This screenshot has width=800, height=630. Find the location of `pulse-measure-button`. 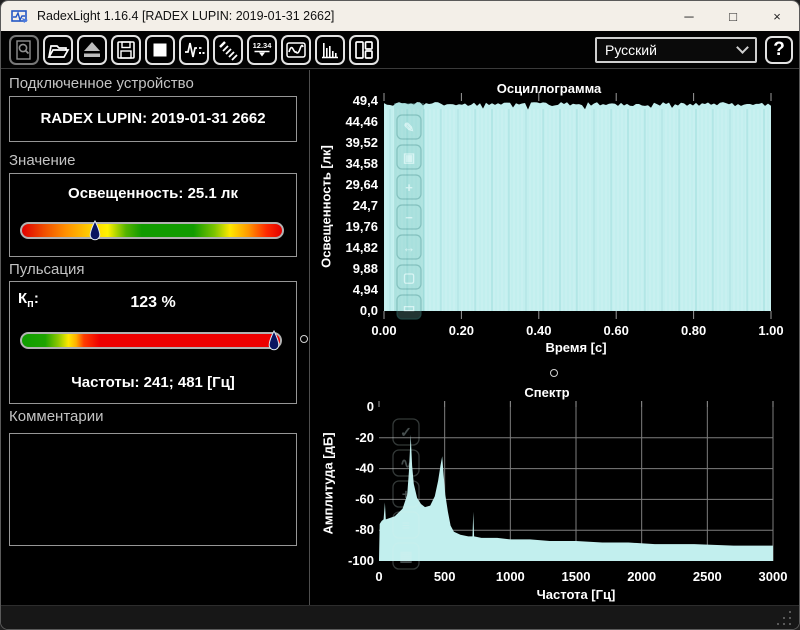

pulse-measure-button is located at coordinates (194, 49).